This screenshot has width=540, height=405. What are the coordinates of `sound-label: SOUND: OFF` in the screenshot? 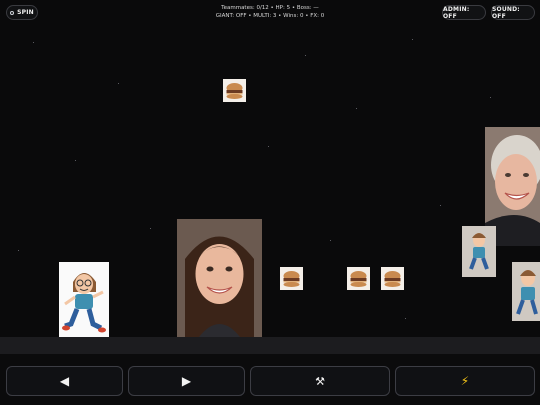 It's located at (506, 12).